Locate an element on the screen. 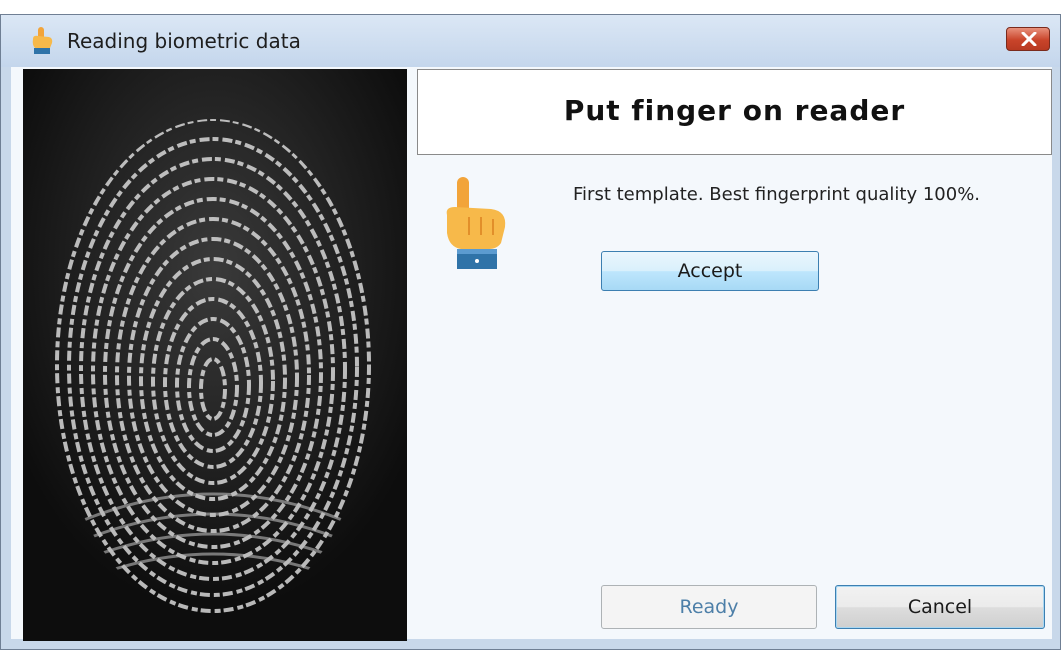 This screenshot has width=1061, height=650. close-button is located at coordinates (1028, 39).